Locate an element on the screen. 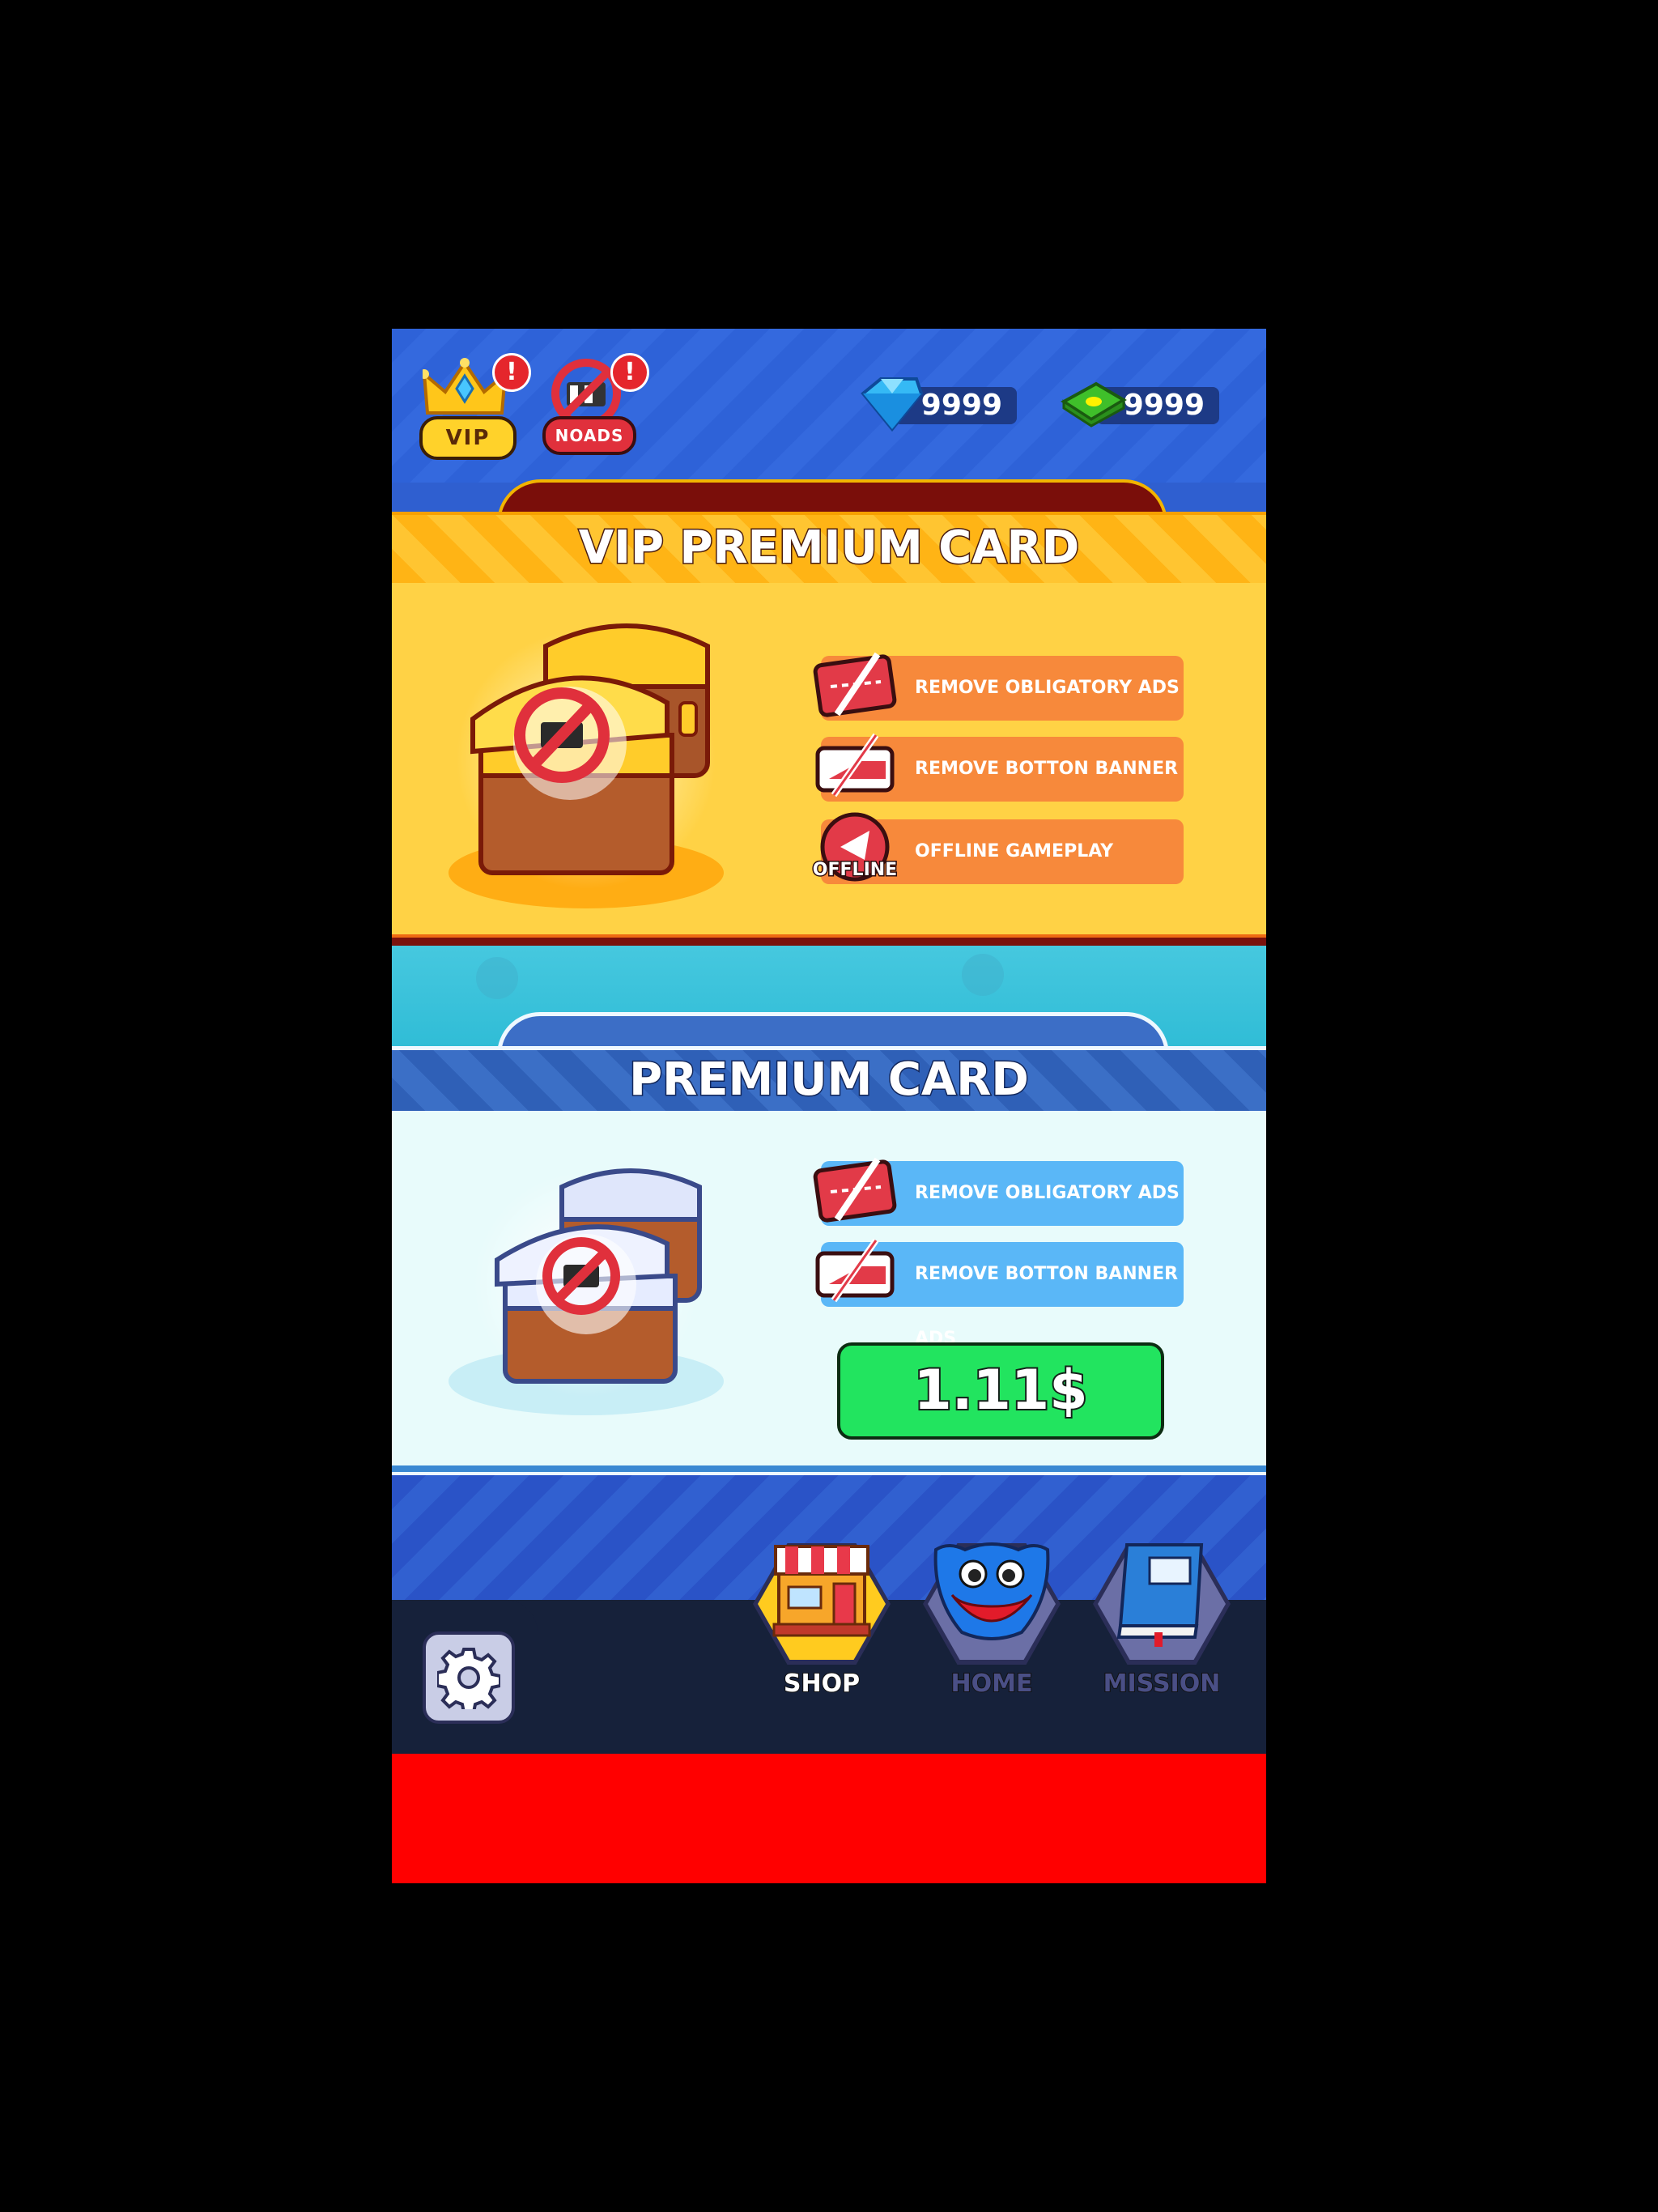  nav-shop: SHOP is located at coordinates (822, 1621).